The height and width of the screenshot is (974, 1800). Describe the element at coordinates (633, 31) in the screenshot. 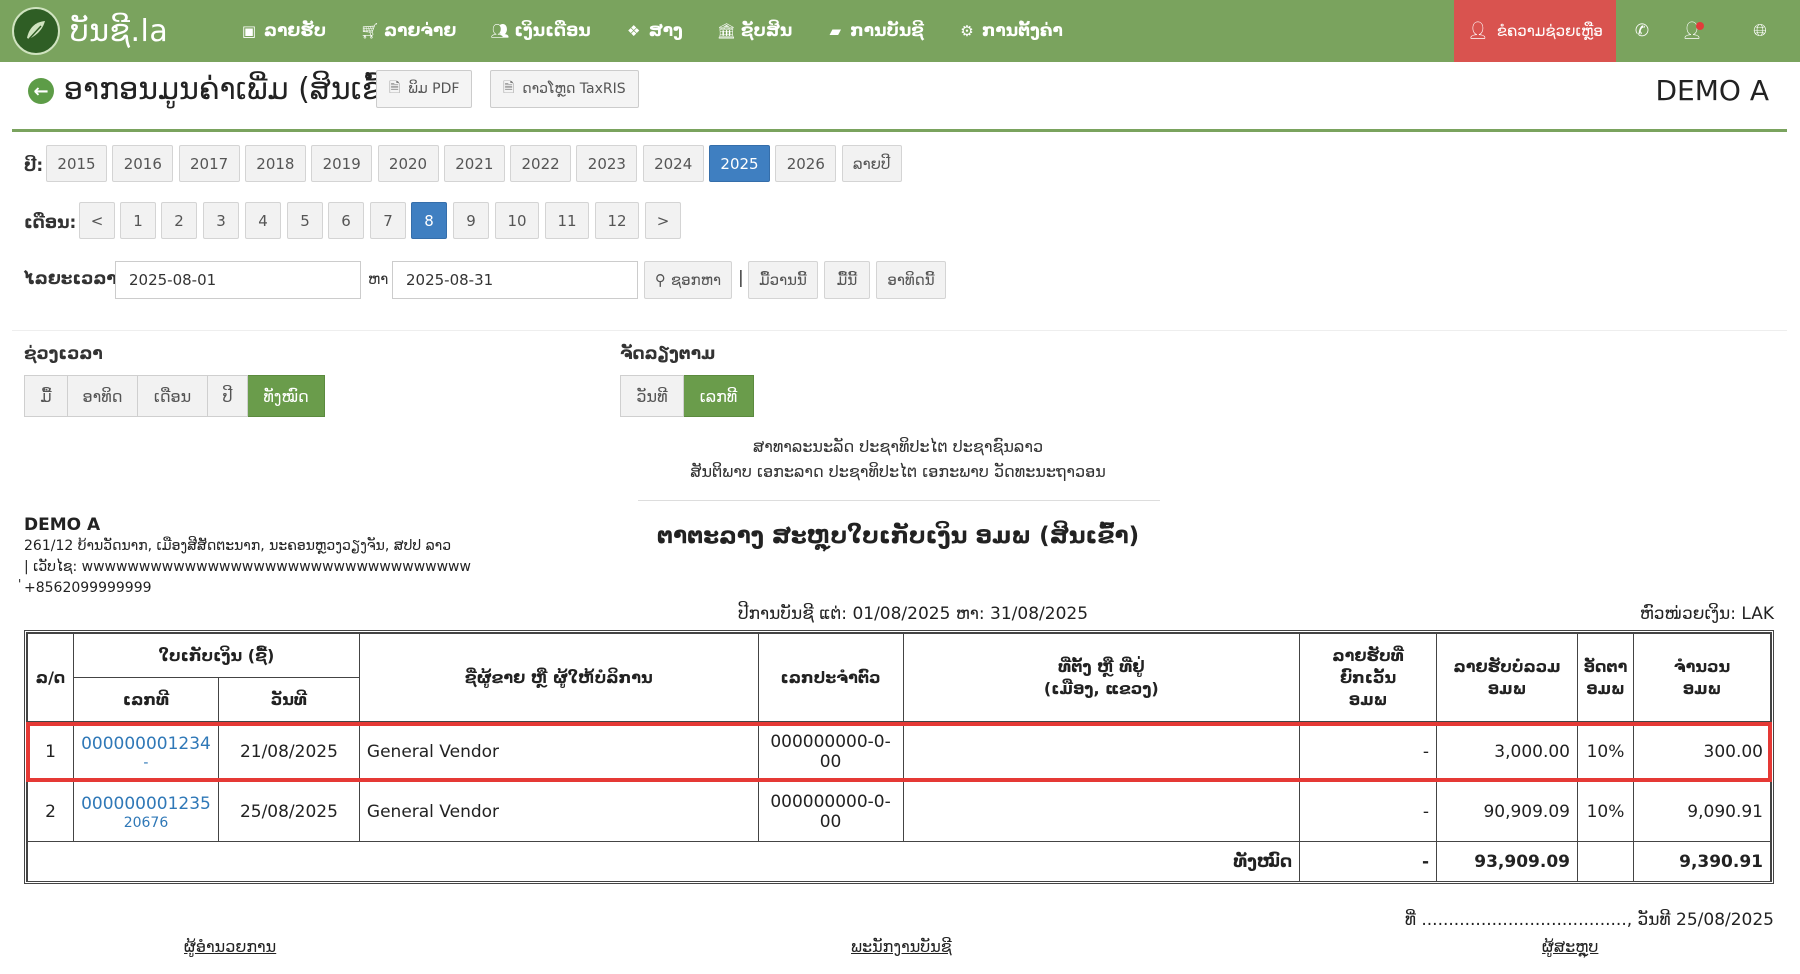

I see `box-icon: ❖` at that location.